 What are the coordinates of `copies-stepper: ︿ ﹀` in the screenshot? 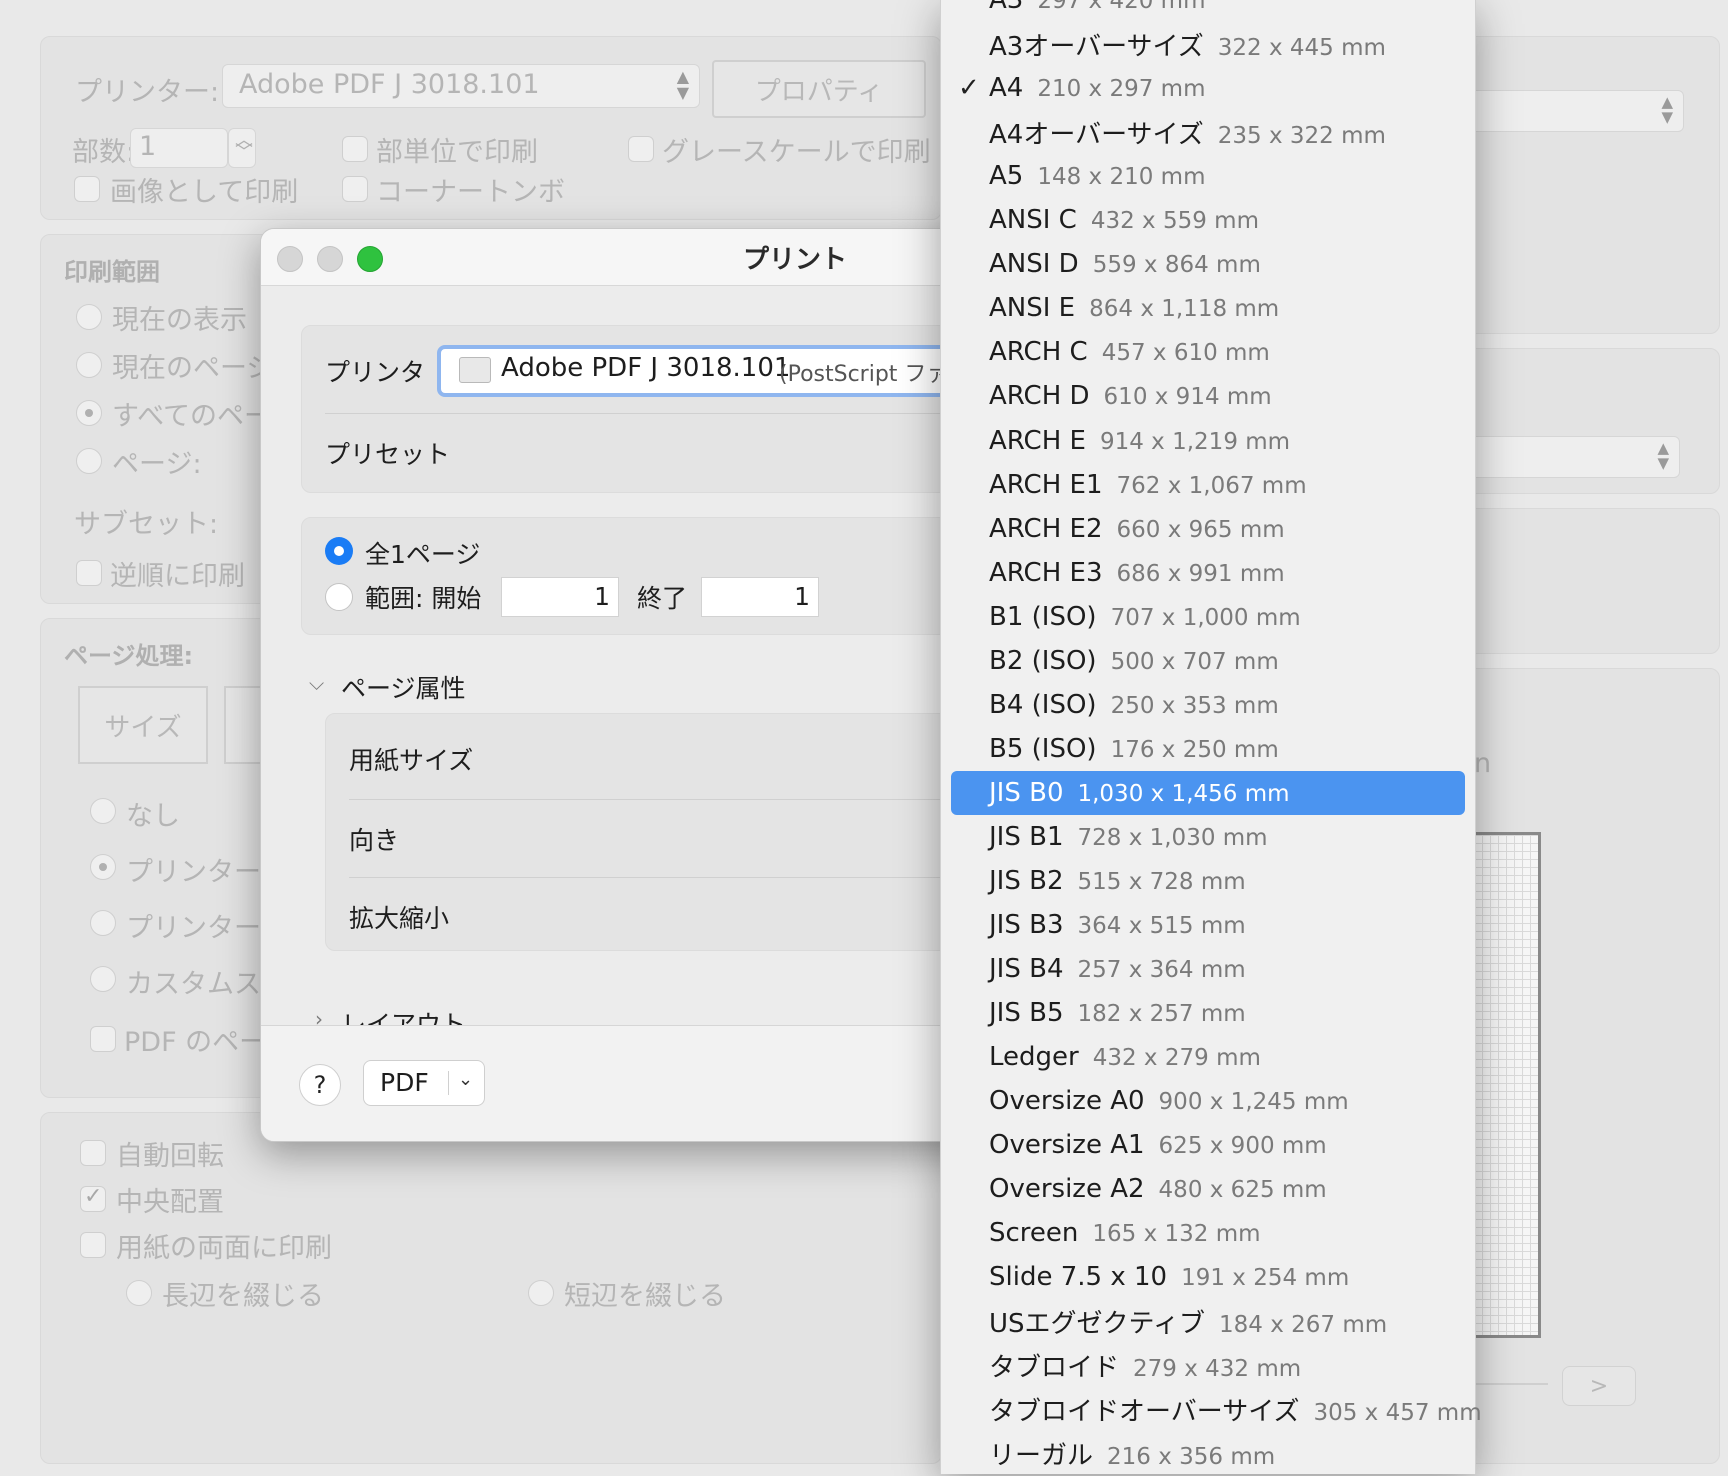 It's located at (242, 148).